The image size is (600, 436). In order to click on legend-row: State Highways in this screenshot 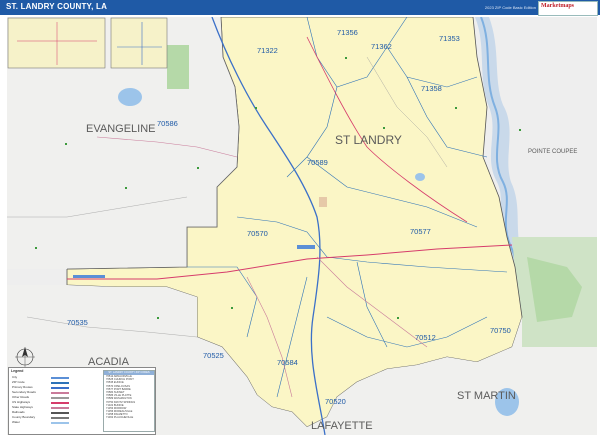, I will do `click(22, 407)`.